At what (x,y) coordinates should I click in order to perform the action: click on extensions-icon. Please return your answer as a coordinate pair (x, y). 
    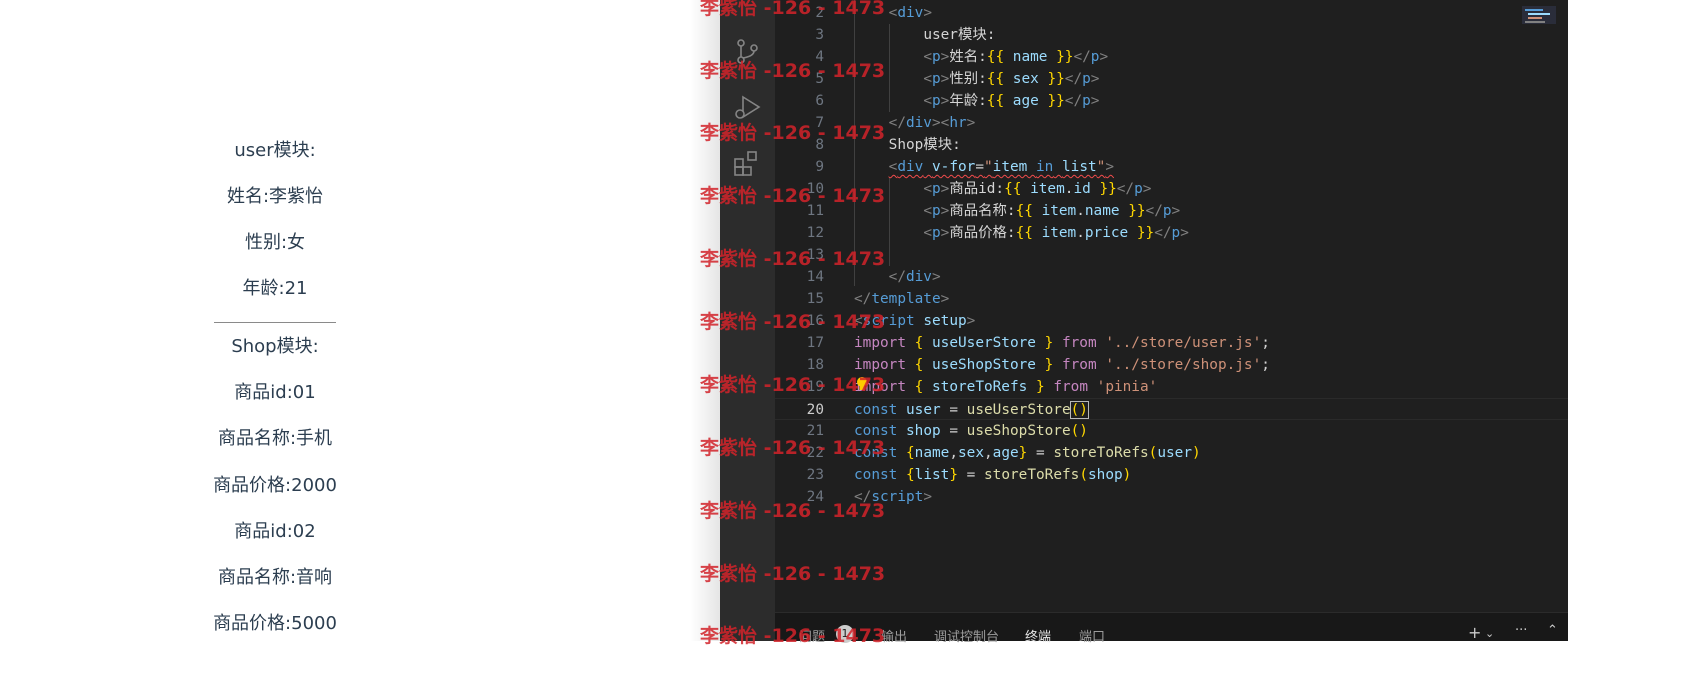
    Looking at the image, I should click on (747, 164).